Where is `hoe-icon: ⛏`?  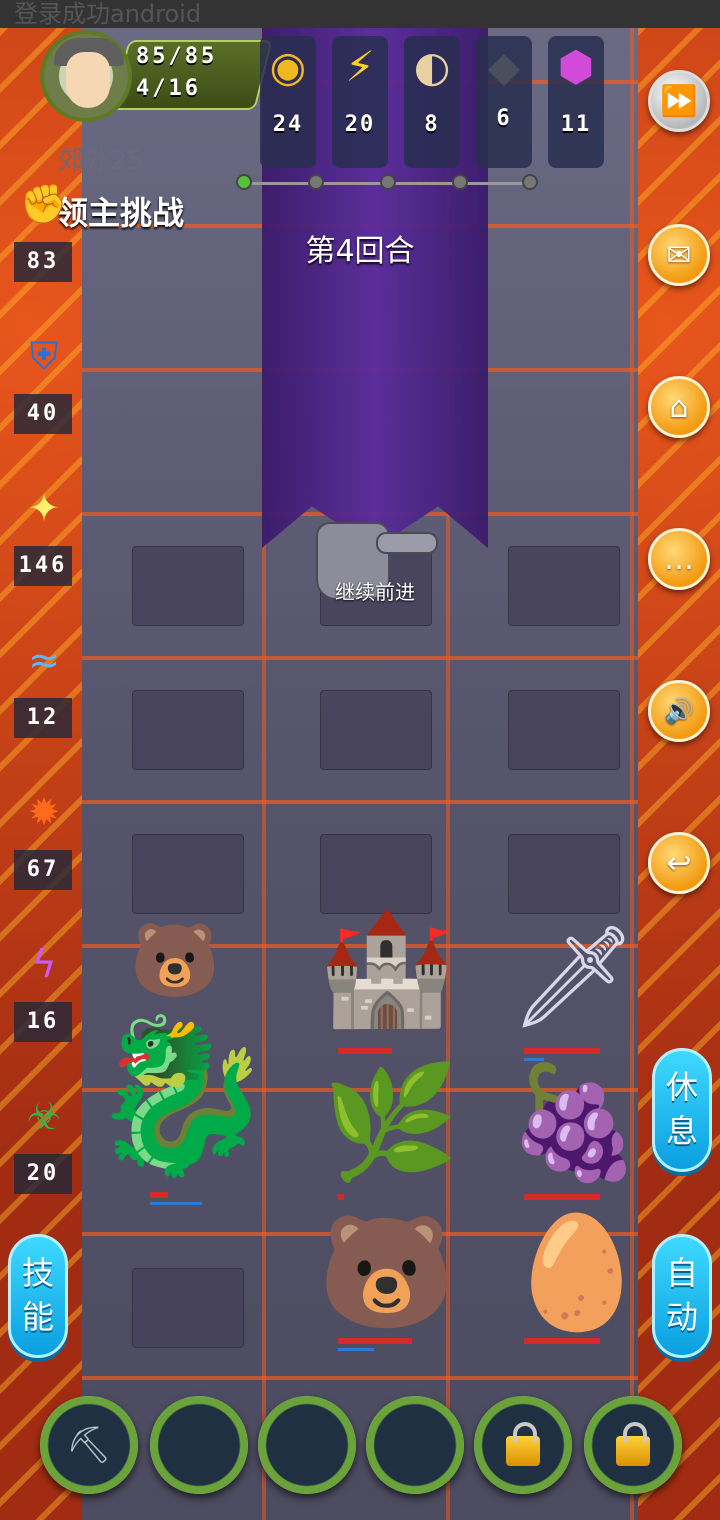
hoe-icon: ⛏ is located at coordinates (89, 1445).